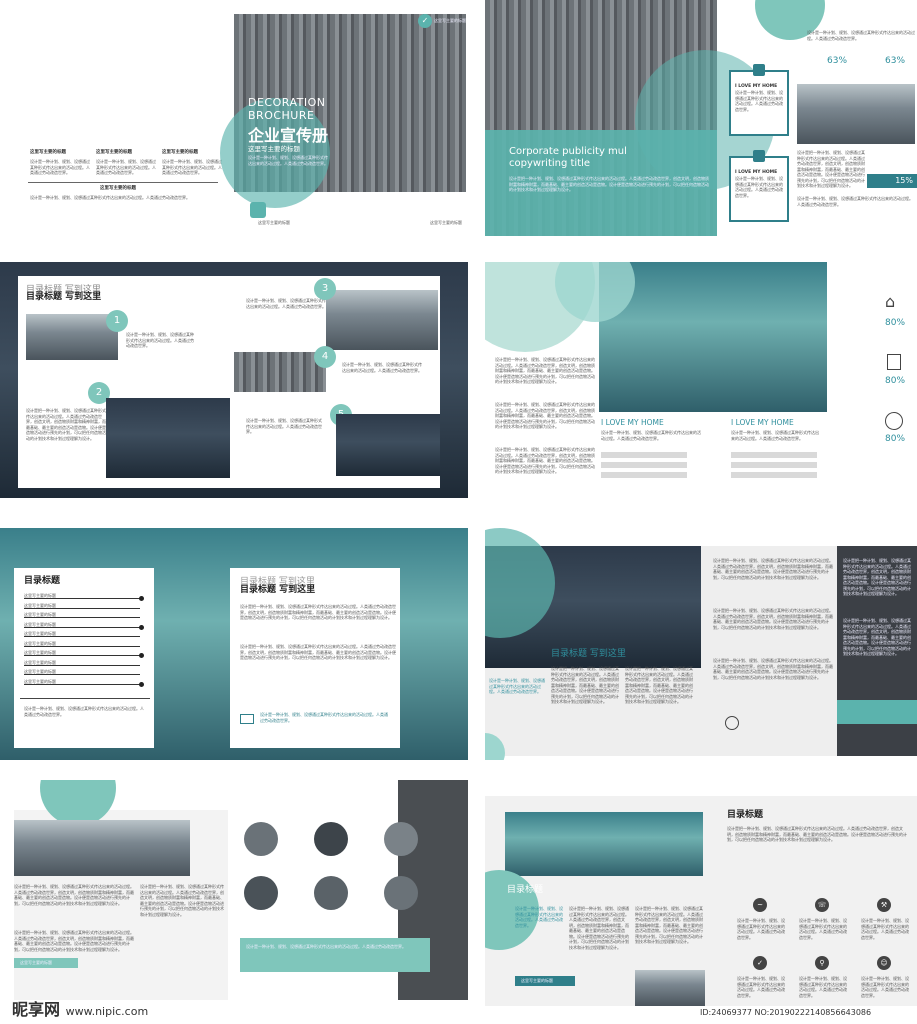 This screenshot has height=1024, width=917. I want to click on home-card-text: 设计是一种计划、规划、设想通过某种形式传达出来的活动过程。人类通过劳动改造世界。, so click(759, 101).